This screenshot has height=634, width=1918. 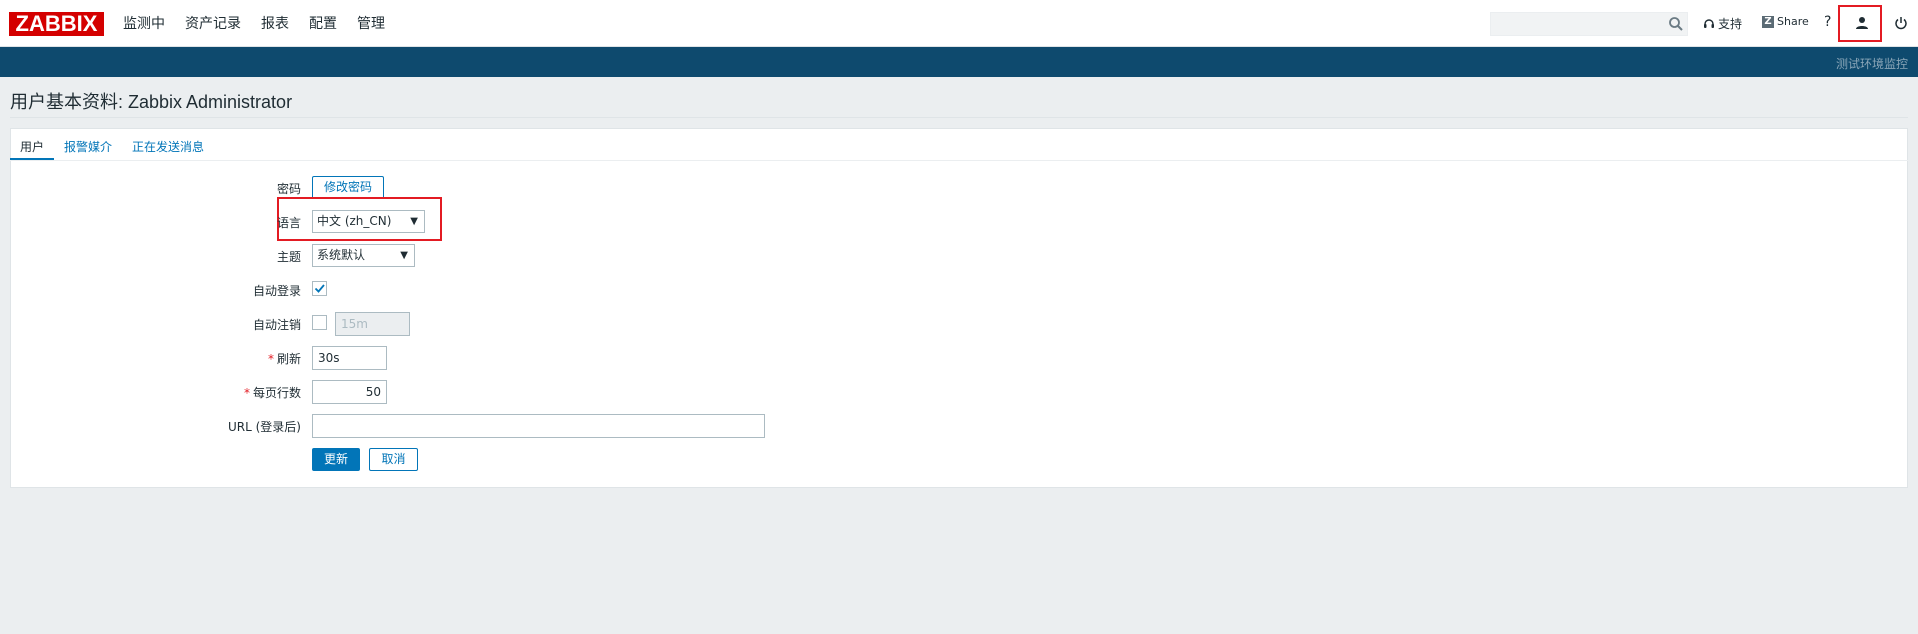 What do you see at coordinates (538, 426) in the screenshot?
I see `url-after-login-input` at bounding box center [538, 426].